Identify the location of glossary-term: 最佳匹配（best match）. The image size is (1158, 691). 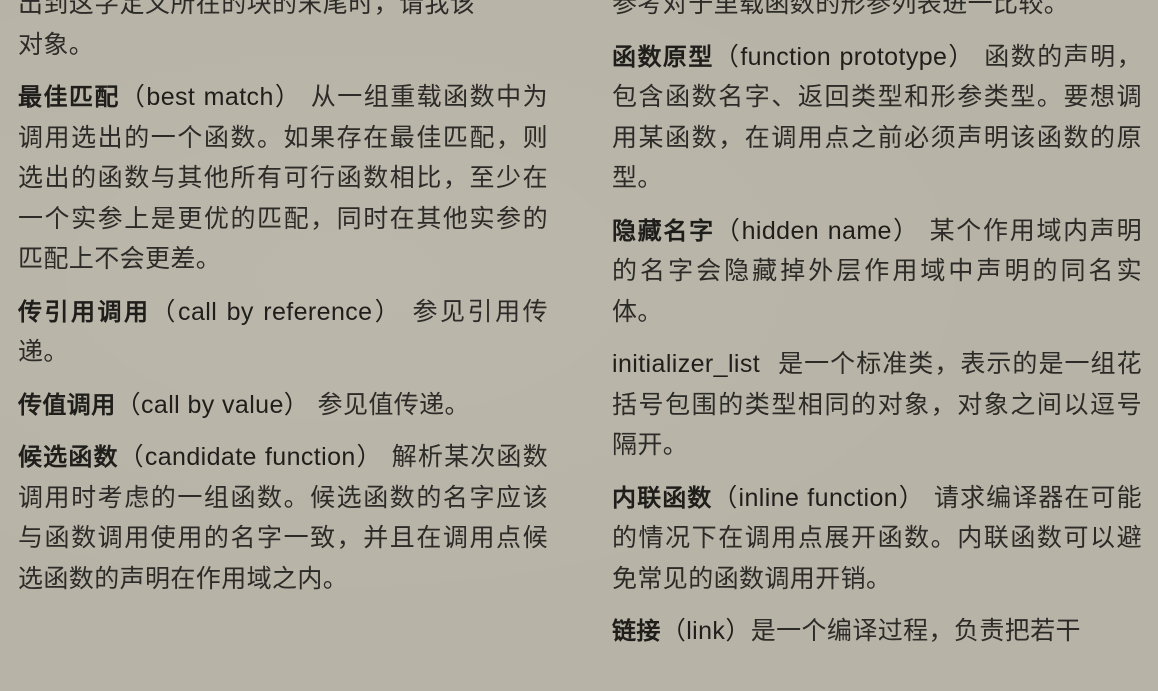
(159, 97).